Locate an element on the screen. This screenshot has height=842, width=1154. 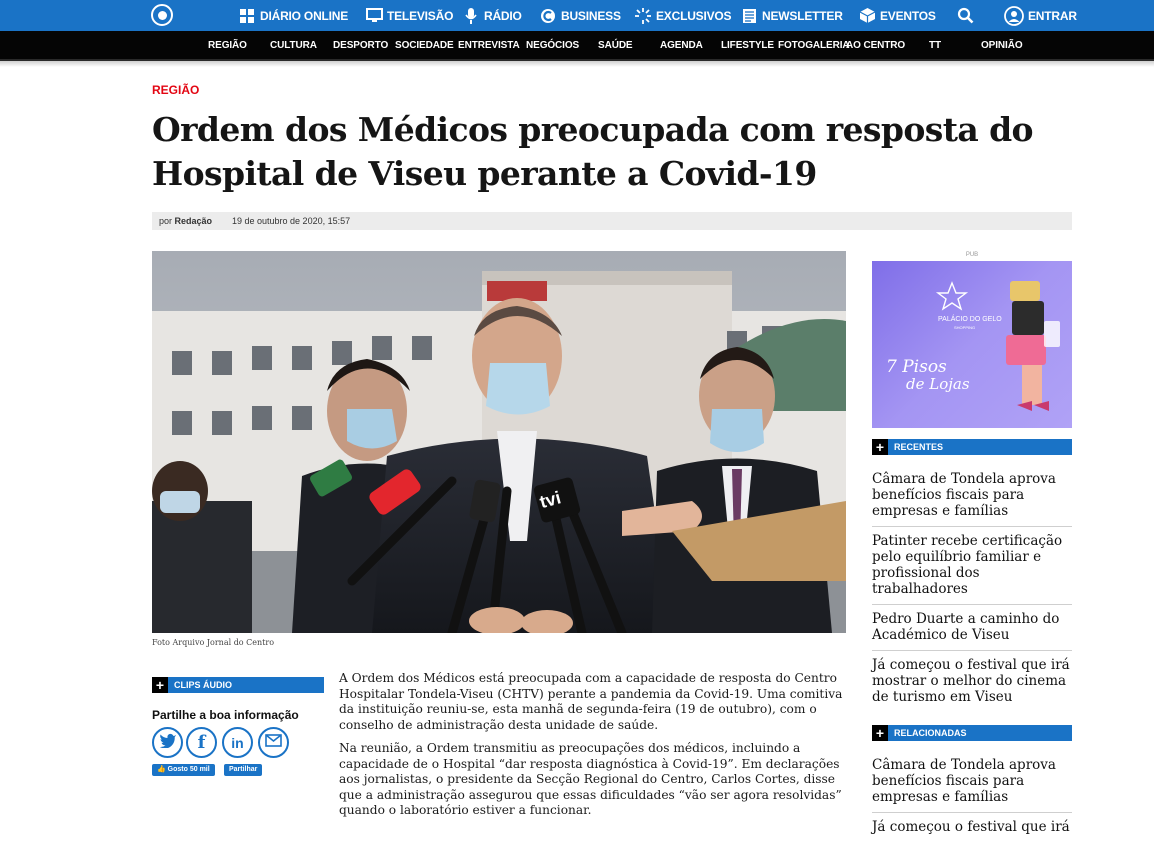
nav-televisao: TELEVISÃO is located at coordinates (409, 15).